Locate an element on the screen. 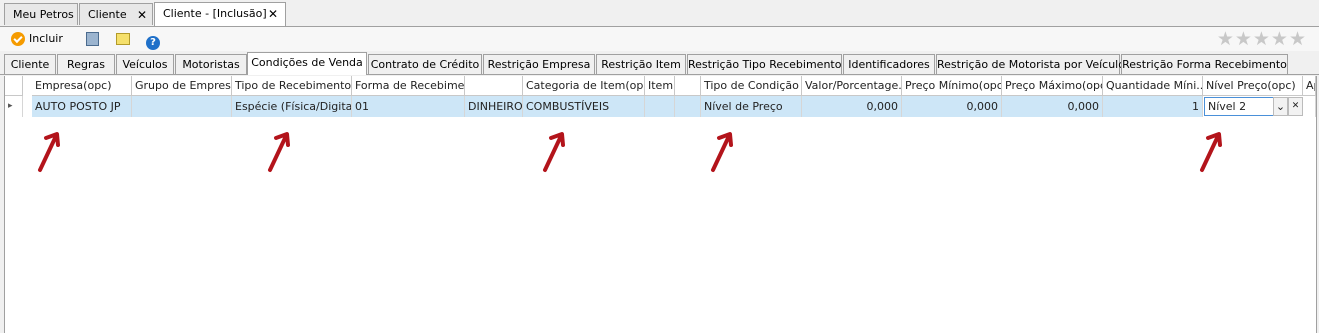 This screenshot has height=333, width=1319. clear-icon: ✕ is located at coordinates (1295, 106).